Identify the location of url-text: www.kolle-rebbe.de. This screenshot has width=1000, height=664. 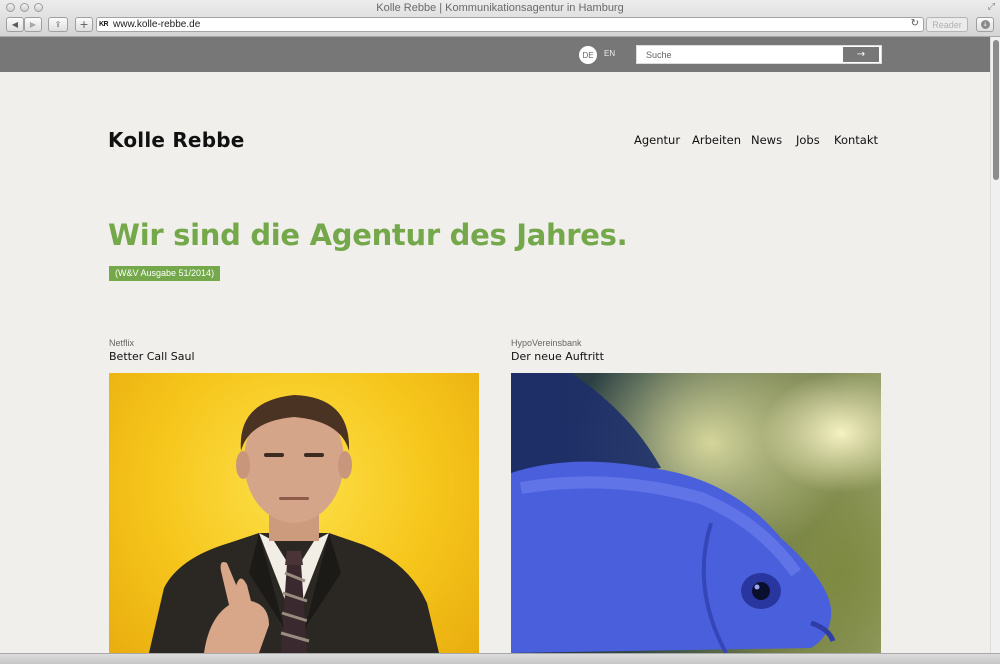
(156, 24).